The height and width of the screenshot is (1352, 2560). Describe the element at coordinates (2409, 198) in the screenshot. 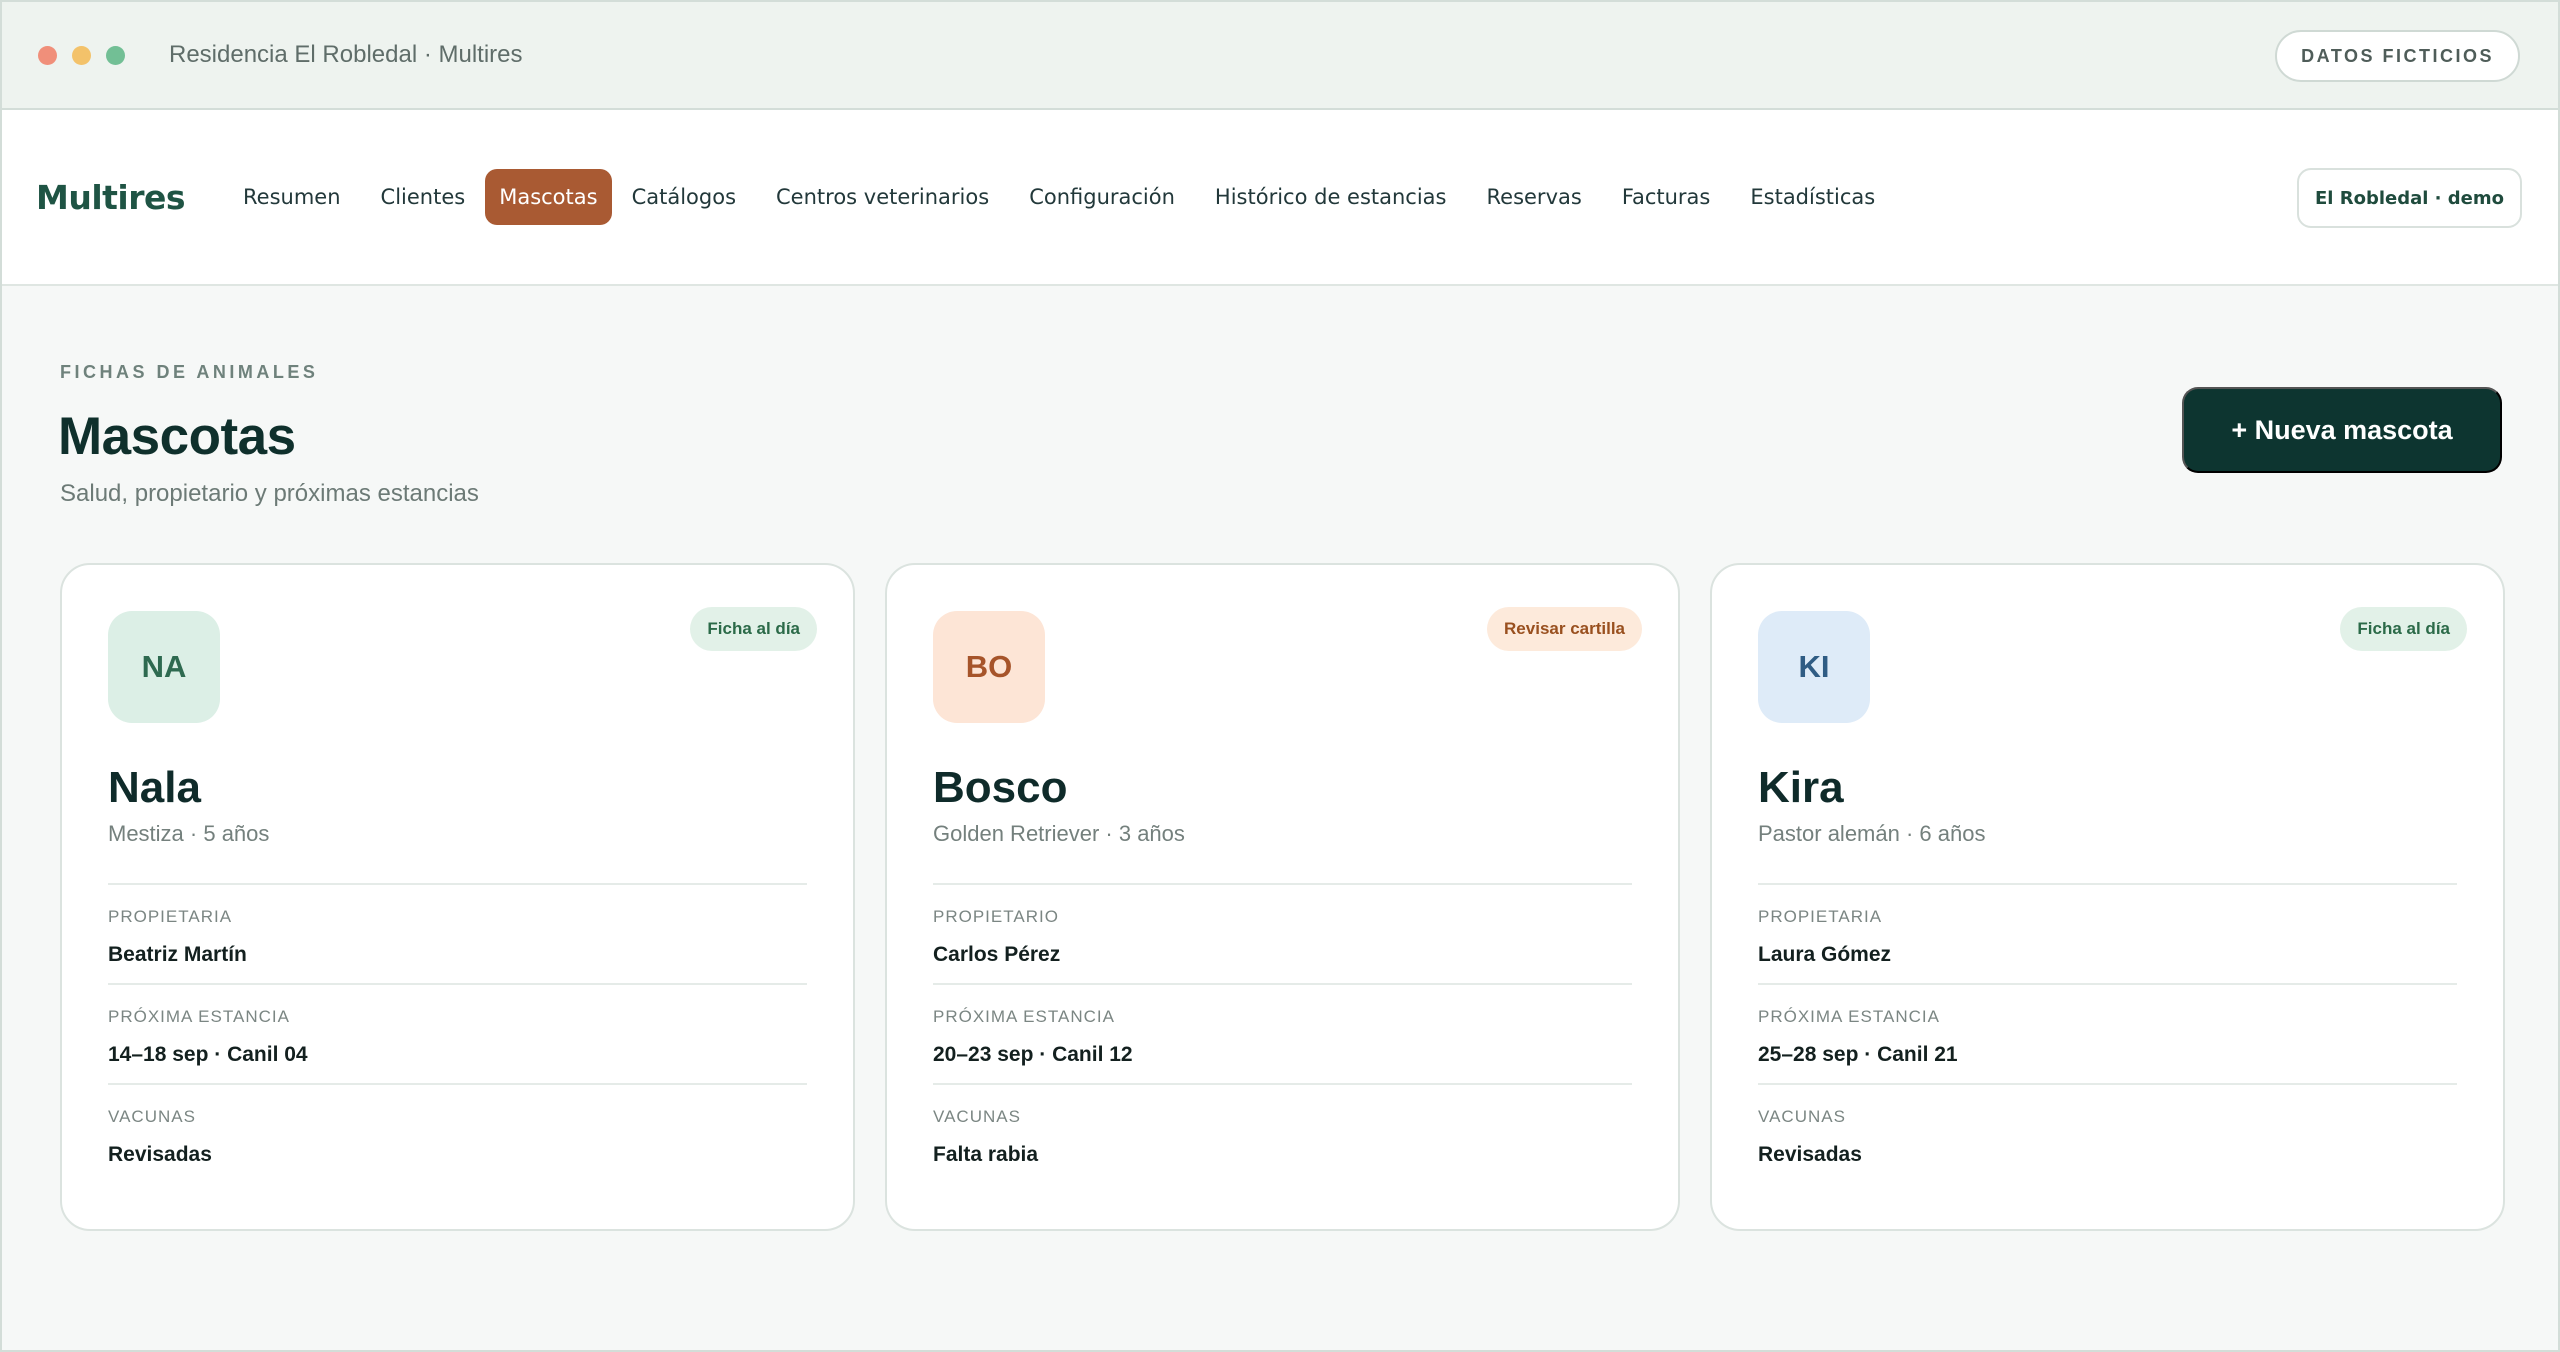

I see `tenant-selector-button: El Robledal · demo` at that location.